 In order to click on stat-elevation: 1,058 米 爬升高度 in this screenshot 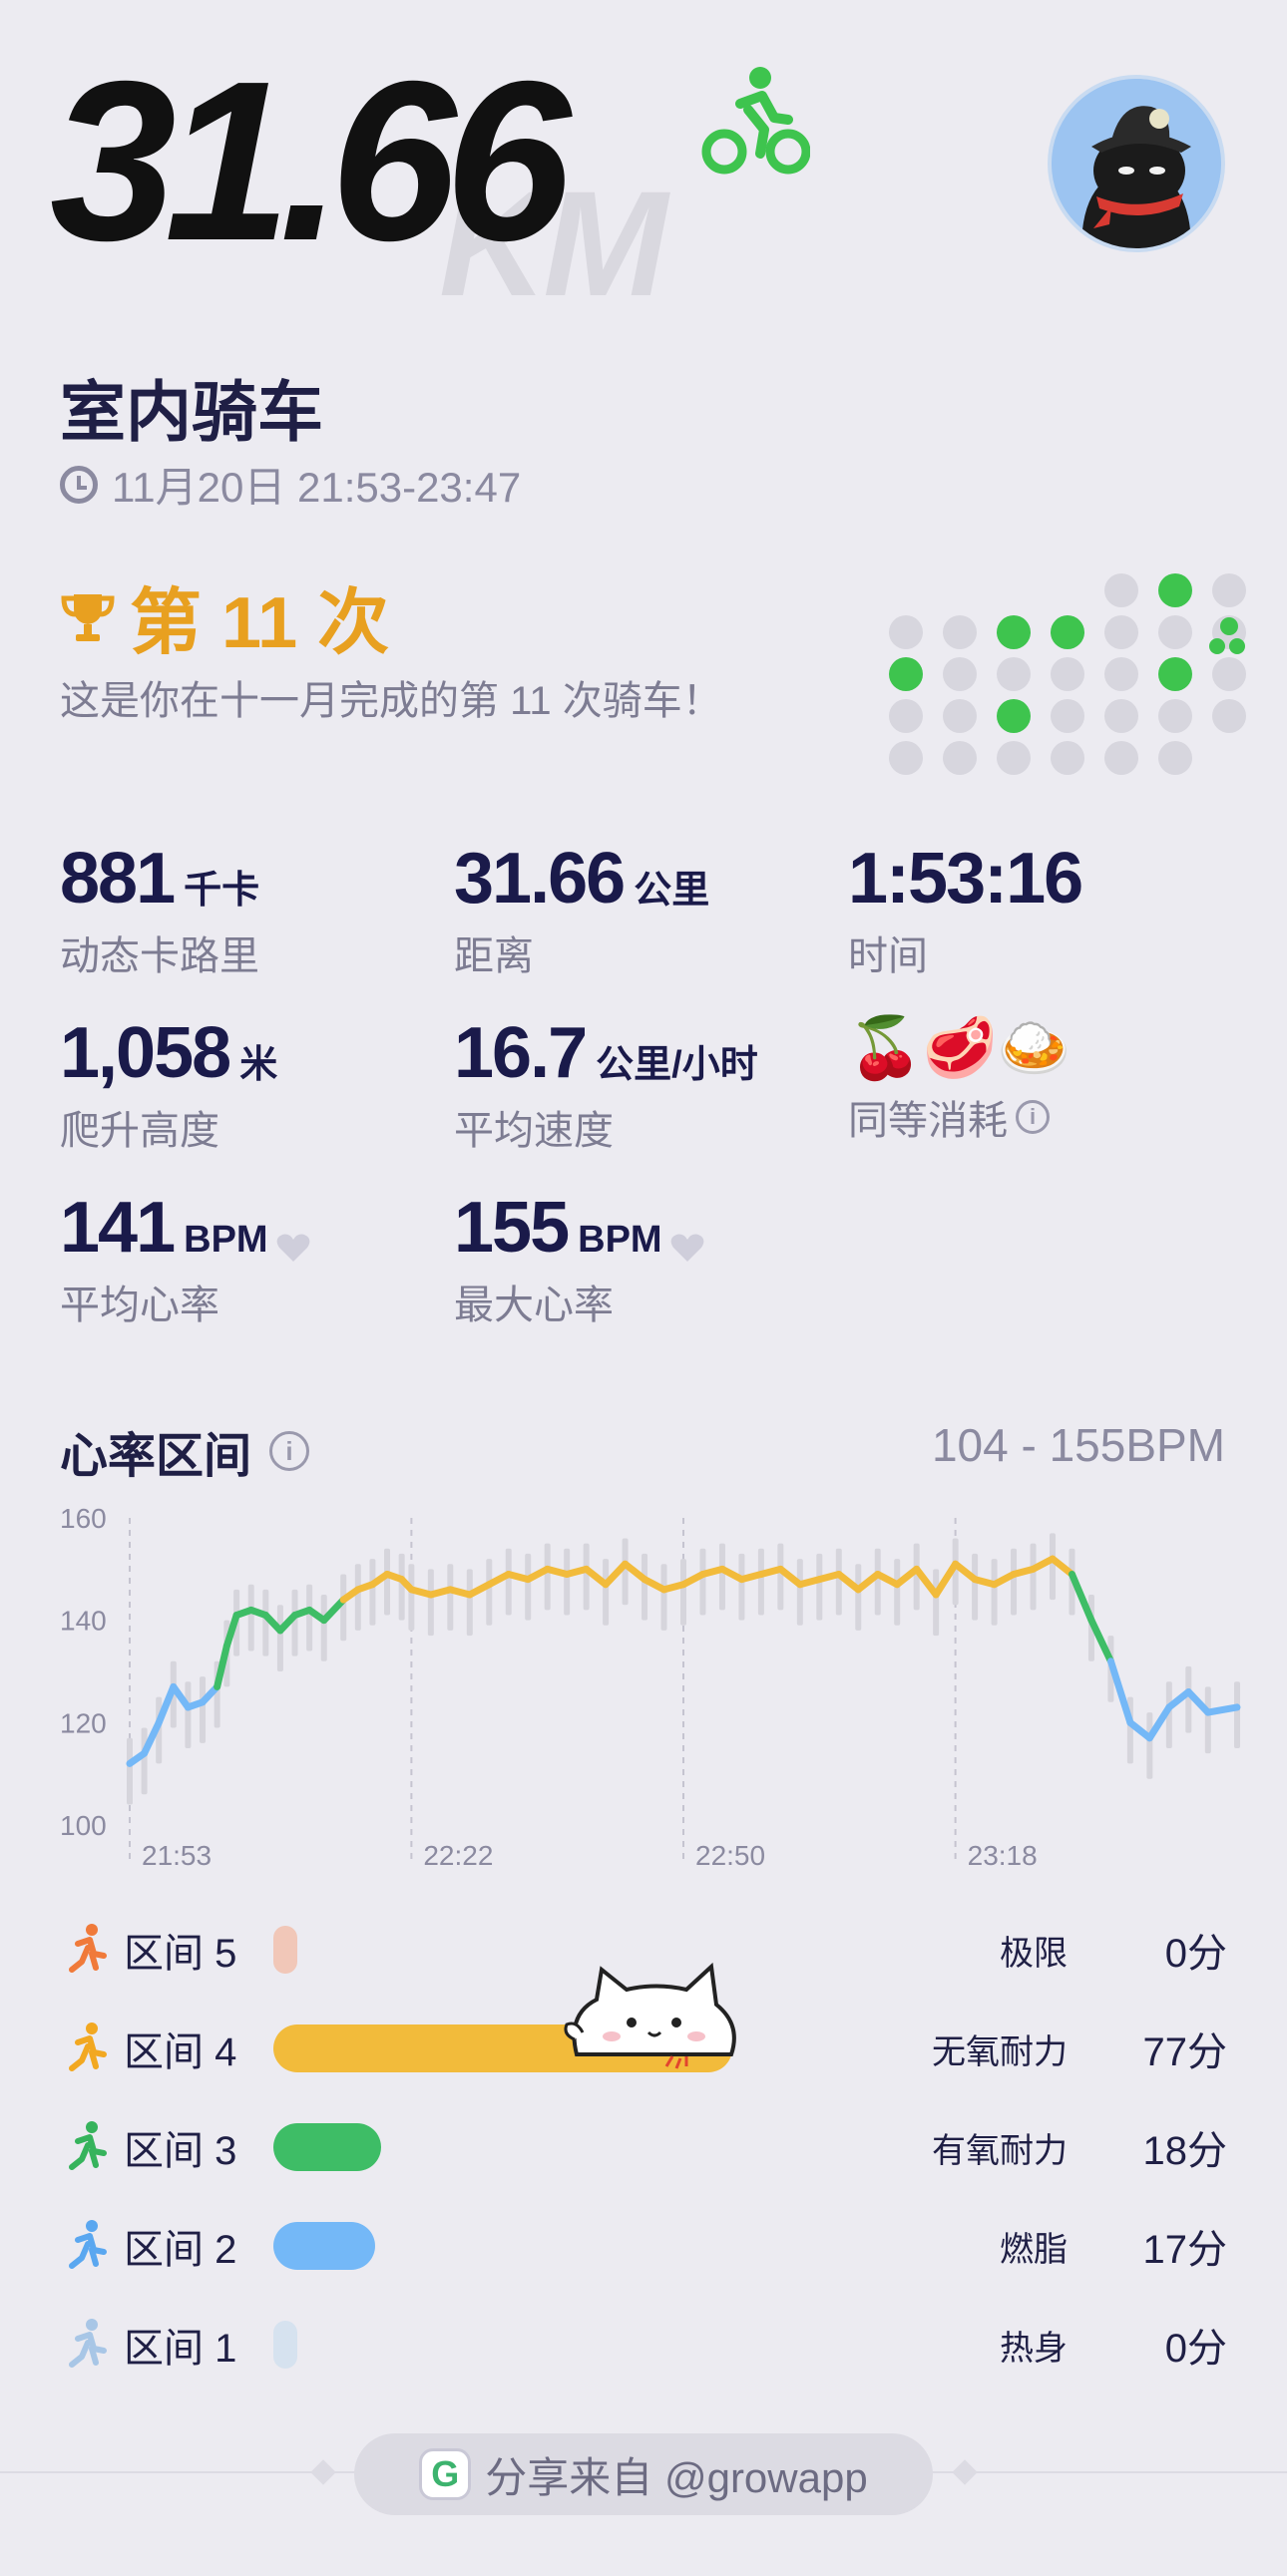, I will do `click(168, 1084)`.